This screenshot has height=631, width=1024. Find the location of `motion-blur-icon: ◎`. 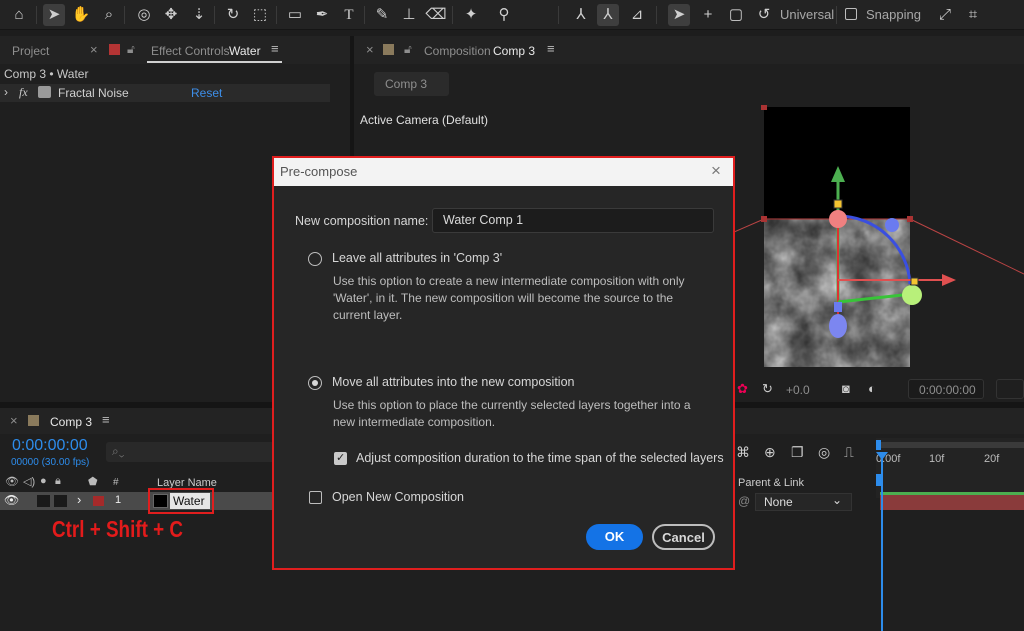

motion-blur-icon: ◎ is located at coordinates (824, 452).